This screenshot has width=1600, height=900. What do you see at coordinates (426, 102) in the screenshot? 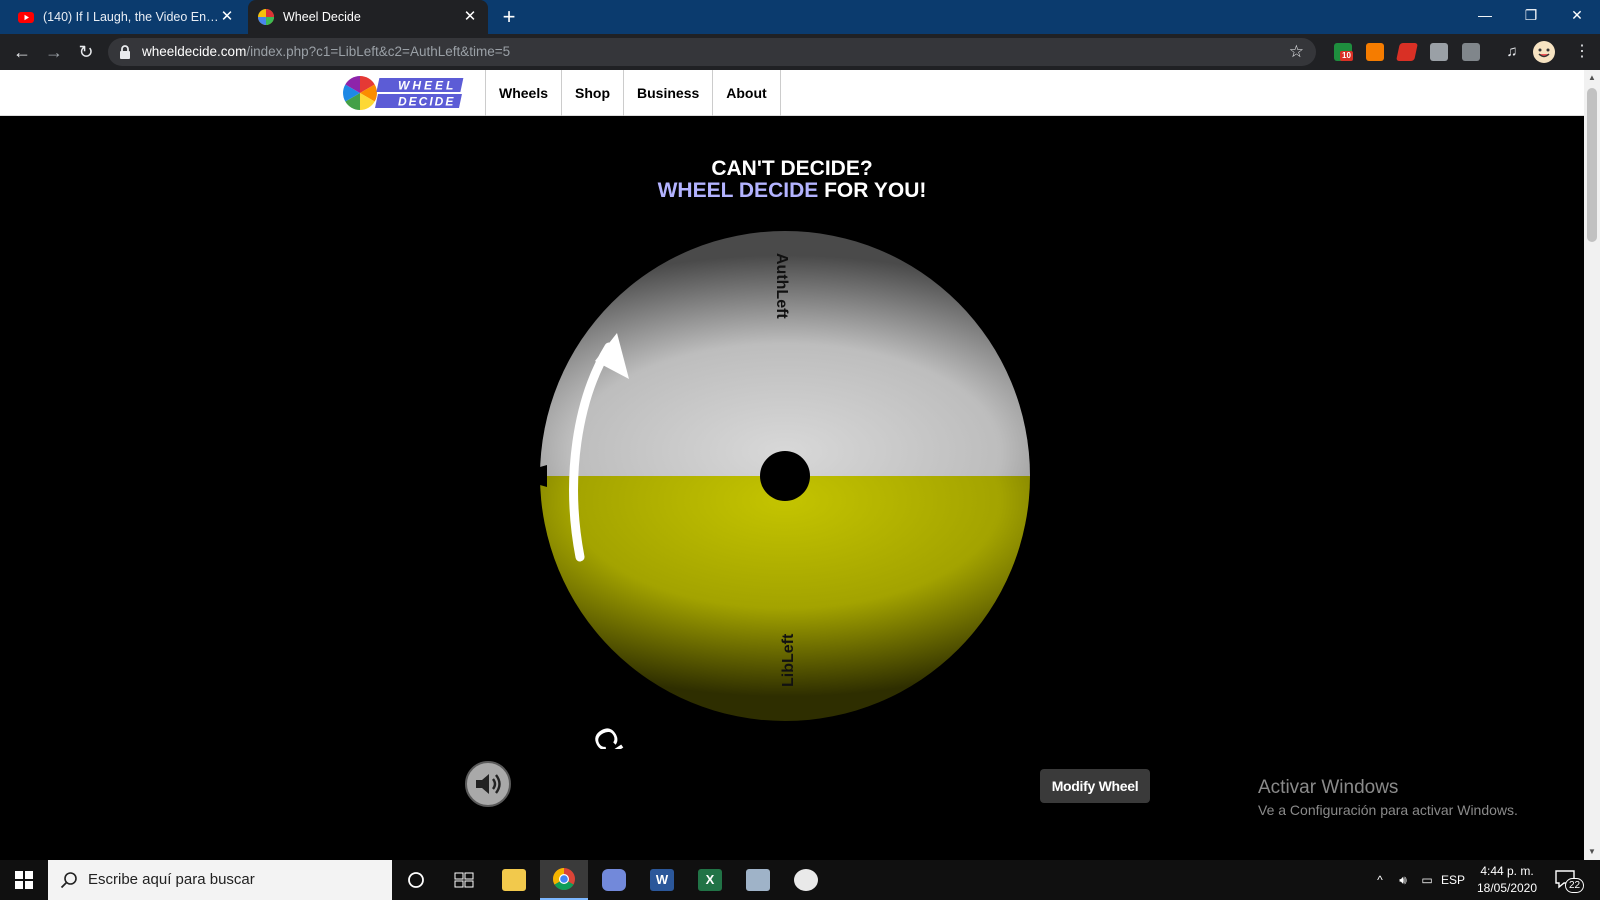
I see `svg-text: DECIDE` at bounding box center [426, 102].